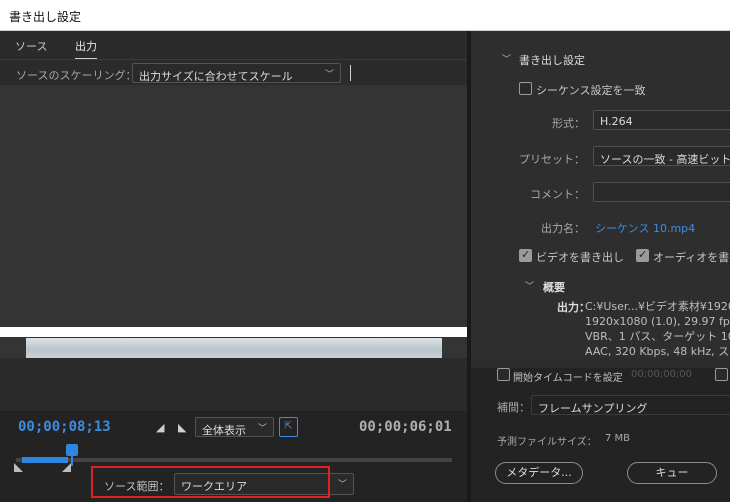 This screenshot has height=502, width=730. I want to click on tab-bar: ソース 出力, so click(233, 45).